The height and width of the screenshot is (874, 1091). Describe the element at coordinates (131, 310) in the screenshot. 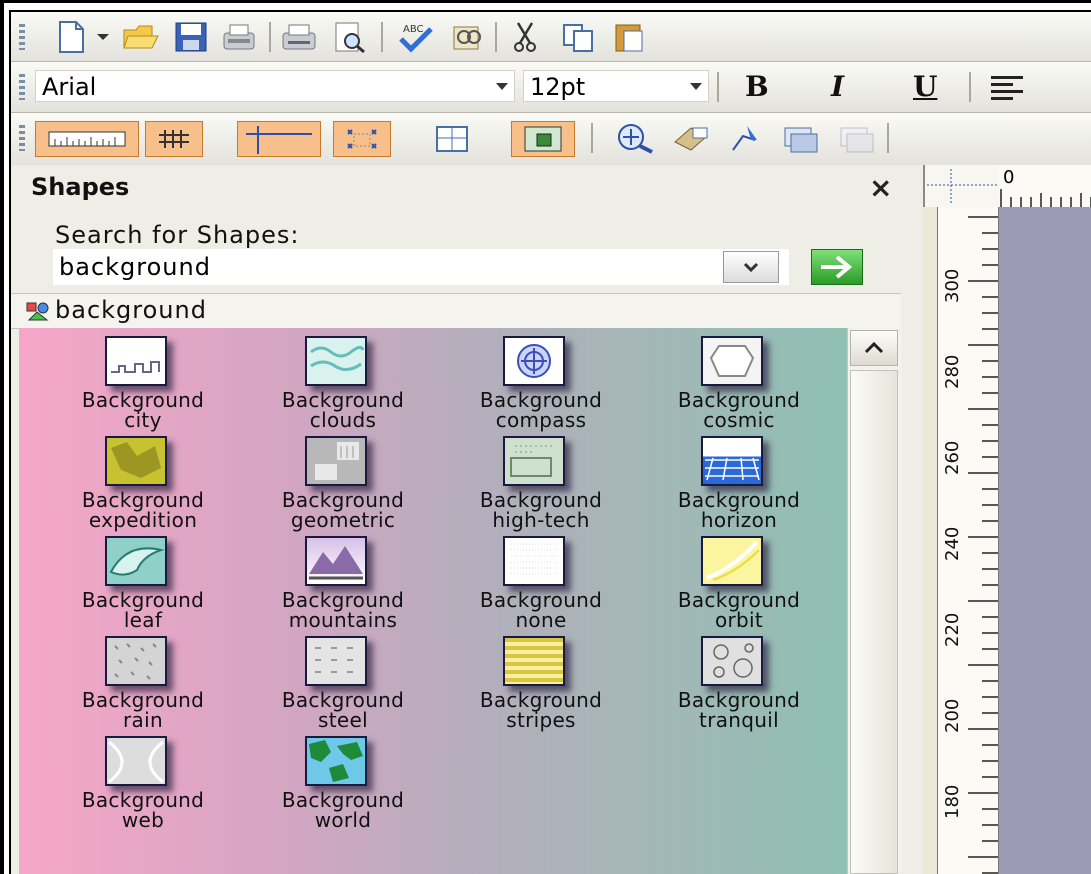

I see `stencil-name: background` at that location.